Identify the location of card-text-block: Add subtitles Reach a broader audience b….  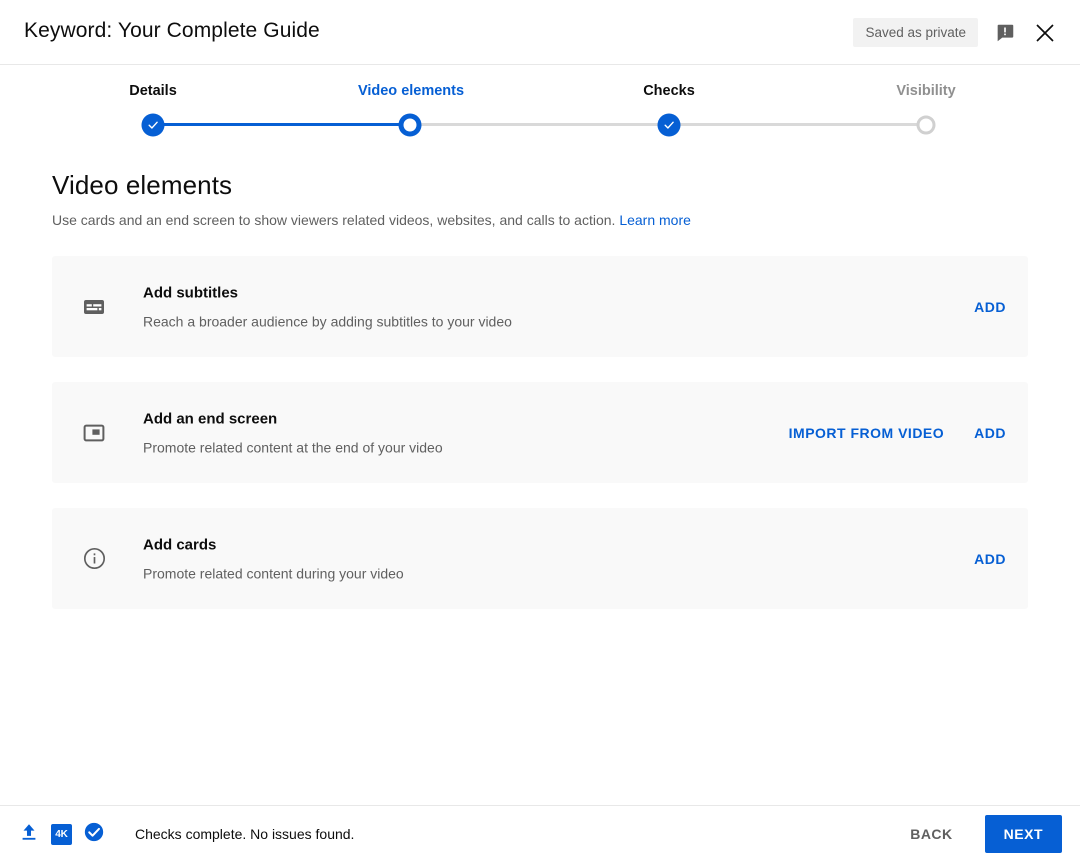
(327, 306).